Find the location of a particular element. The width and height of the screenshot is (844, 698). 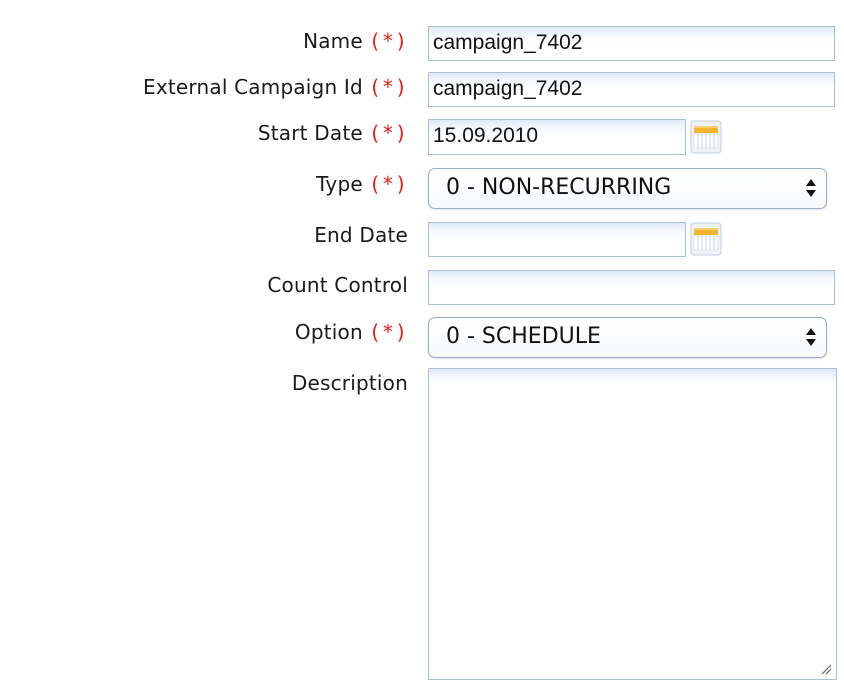

description-label-text: Description is located at coordinates (349, 383).